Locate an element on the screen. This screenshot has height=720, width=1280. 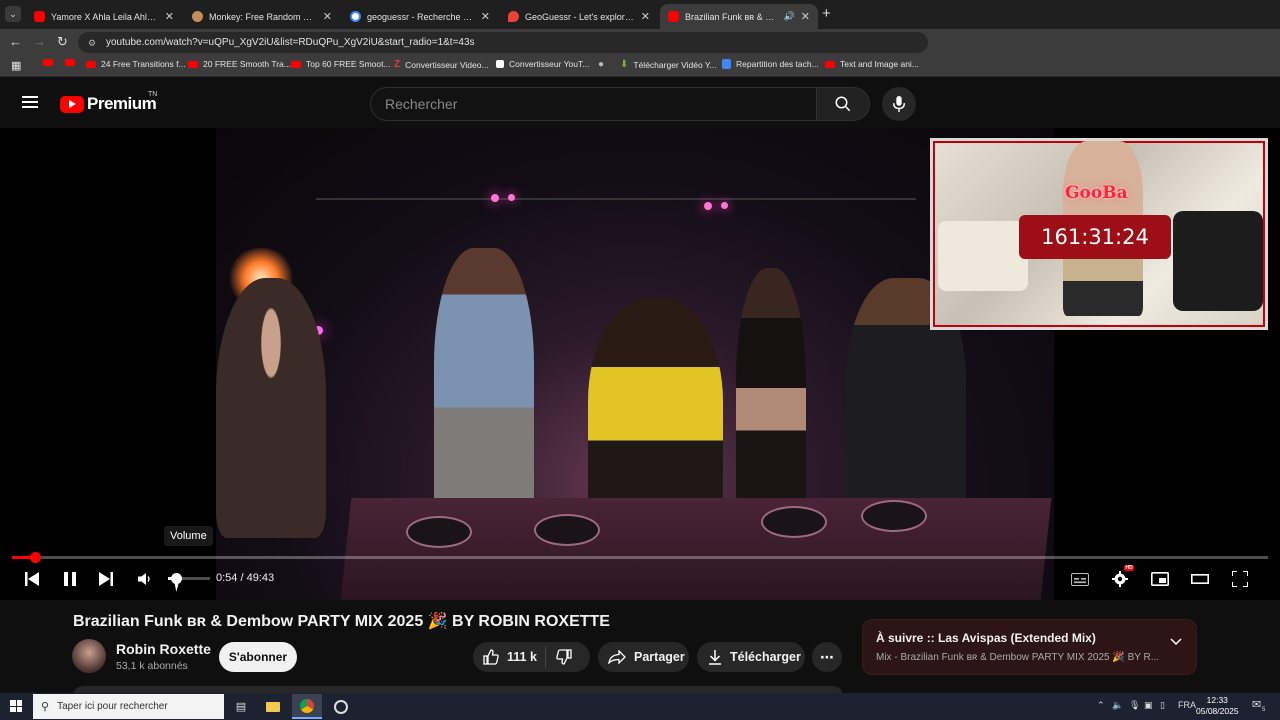
tray-network-icon: ▣ is located at coordinates (1148, 705).